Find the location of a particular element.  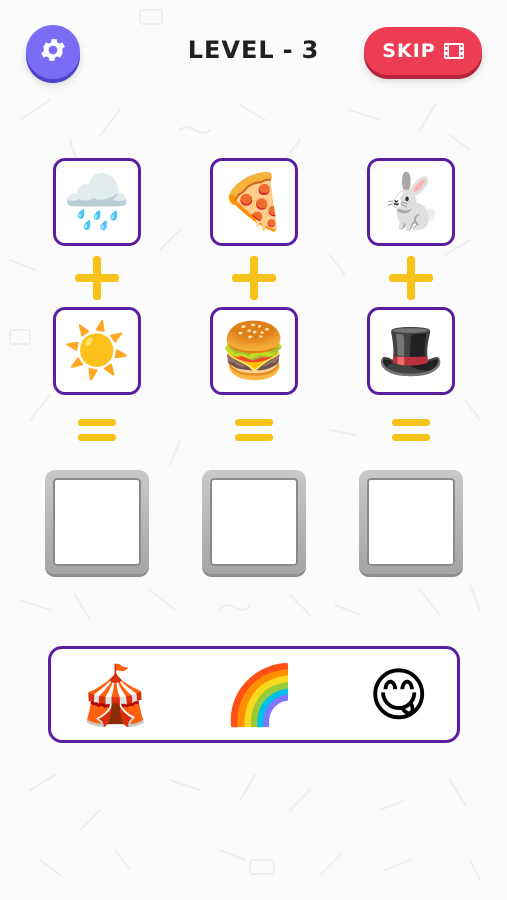

skip-label: SKIP is located at coordinates (409, 51).